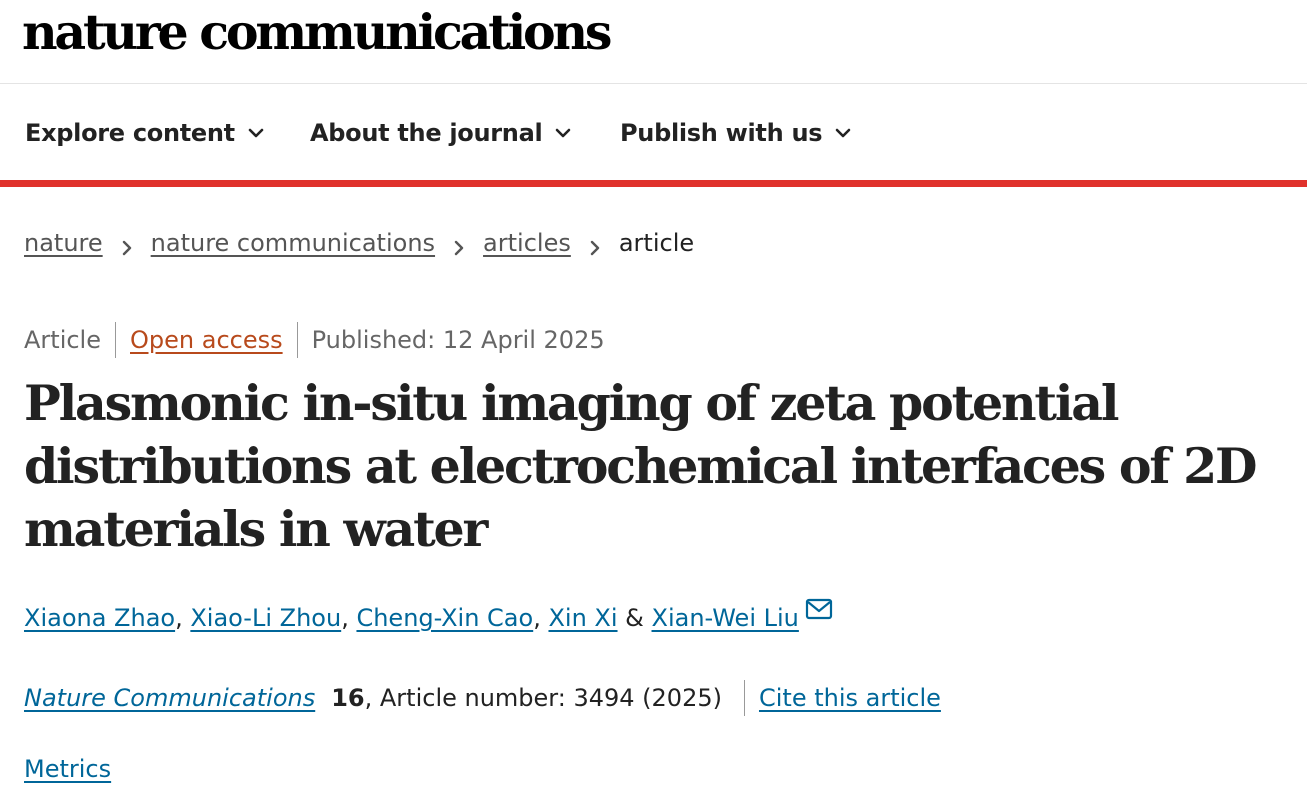 This screenshot has width=1307, height=794. What do you see at coordinates (130, 133) in the screenshot?
I see `nav-item-label: Explore content` at bounding box center [130, 133].